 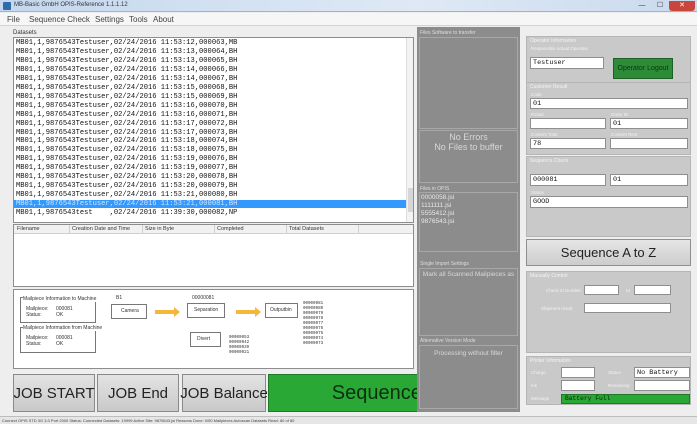 I want to click on operator-logout-button: Operator Logout, so click(x=643, y=68).